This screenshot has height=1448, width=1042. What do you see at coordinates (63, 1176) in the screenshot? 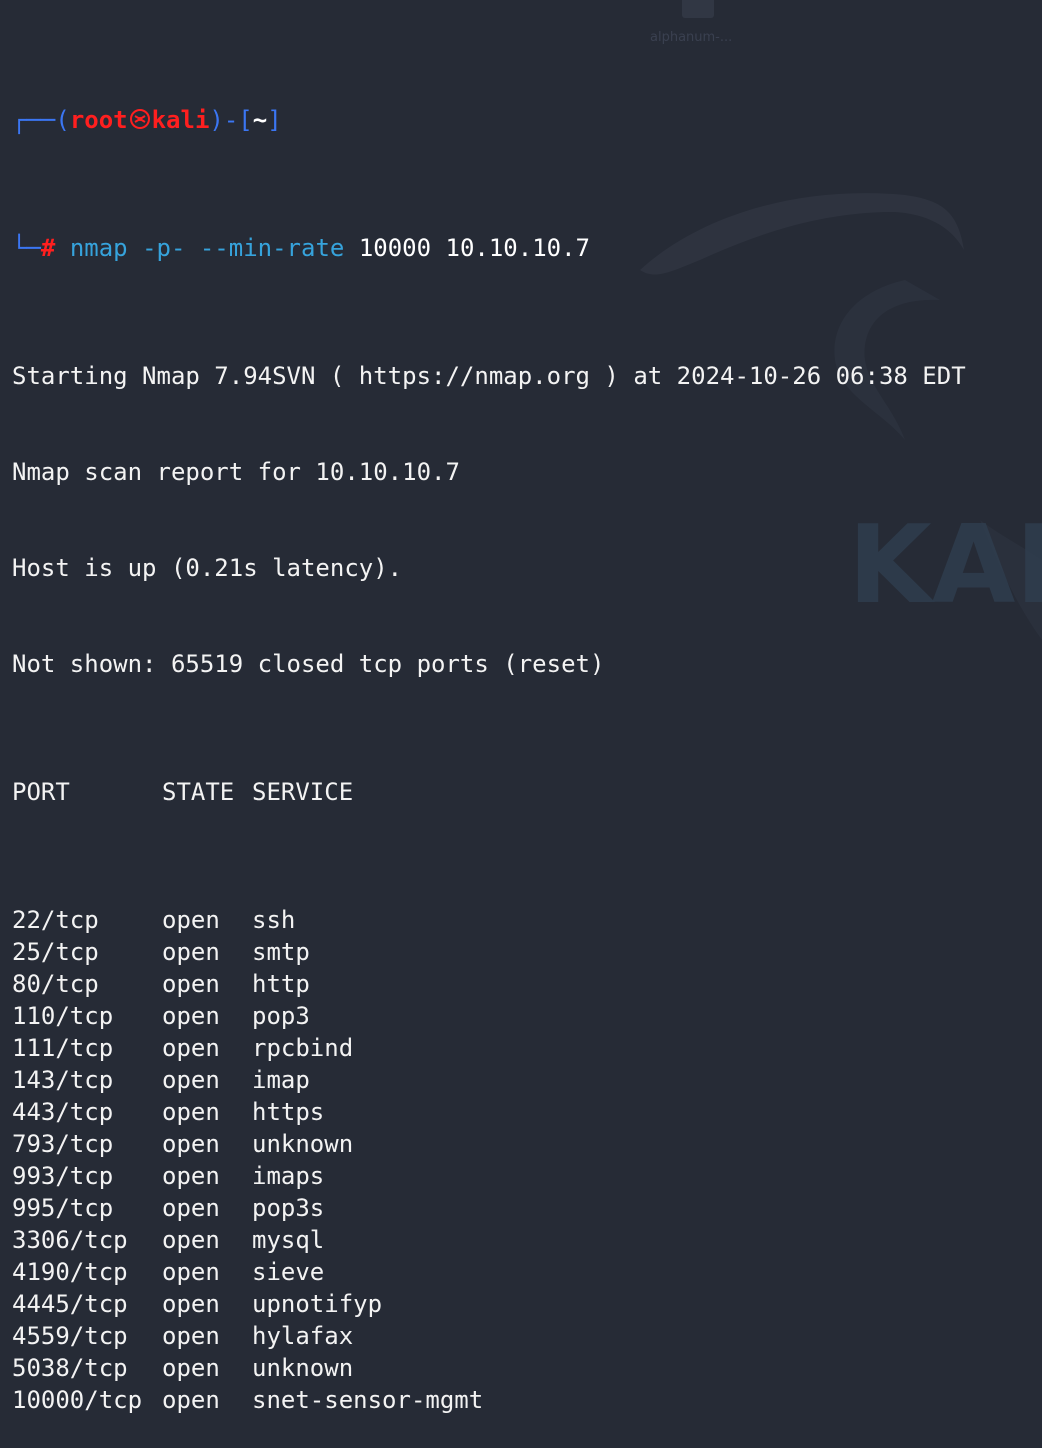
I see `port-port: 993/tcp` at bounding box center [63, 1176].